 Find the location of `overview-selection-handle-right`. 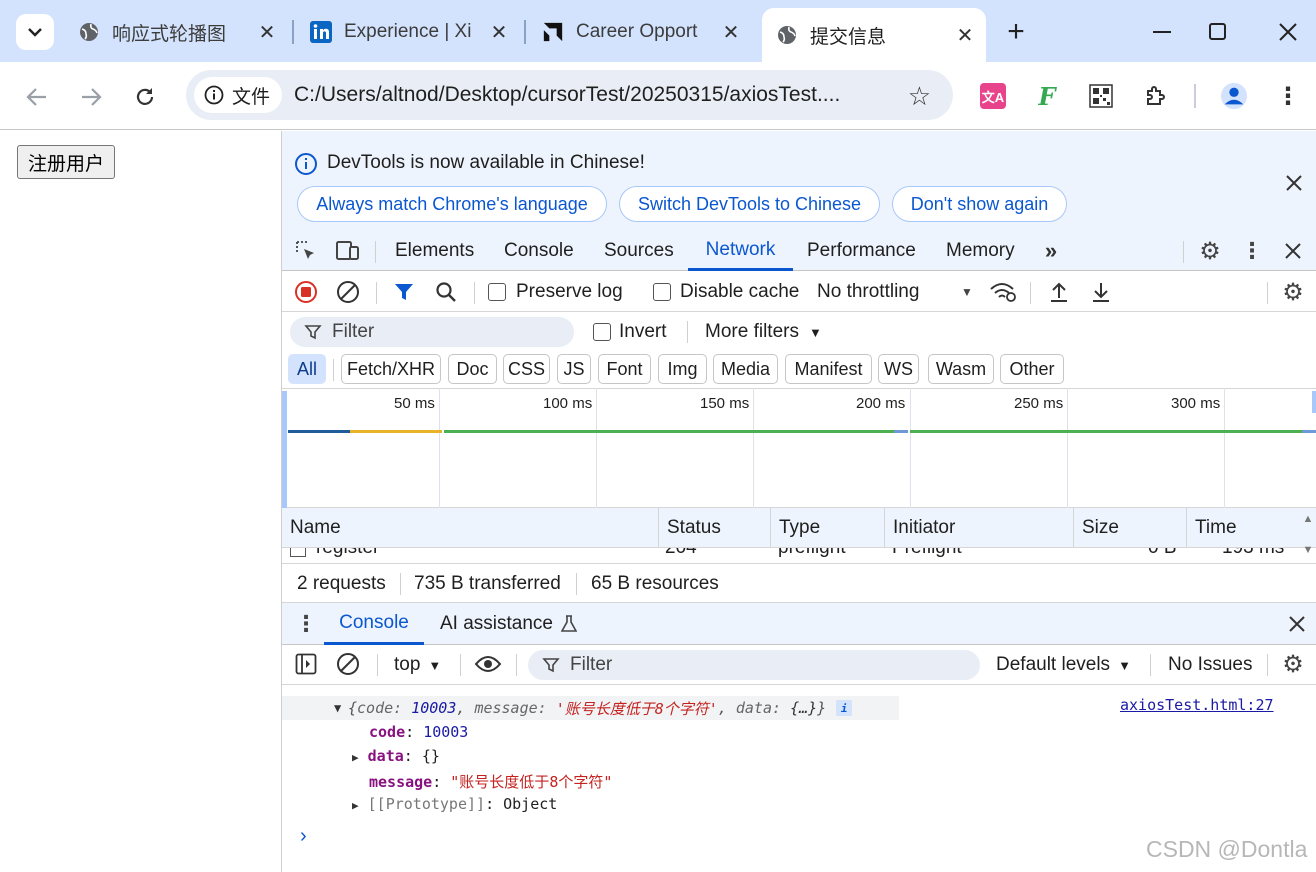

overview-selection-handle-right is located at coordinates (1314, 402).